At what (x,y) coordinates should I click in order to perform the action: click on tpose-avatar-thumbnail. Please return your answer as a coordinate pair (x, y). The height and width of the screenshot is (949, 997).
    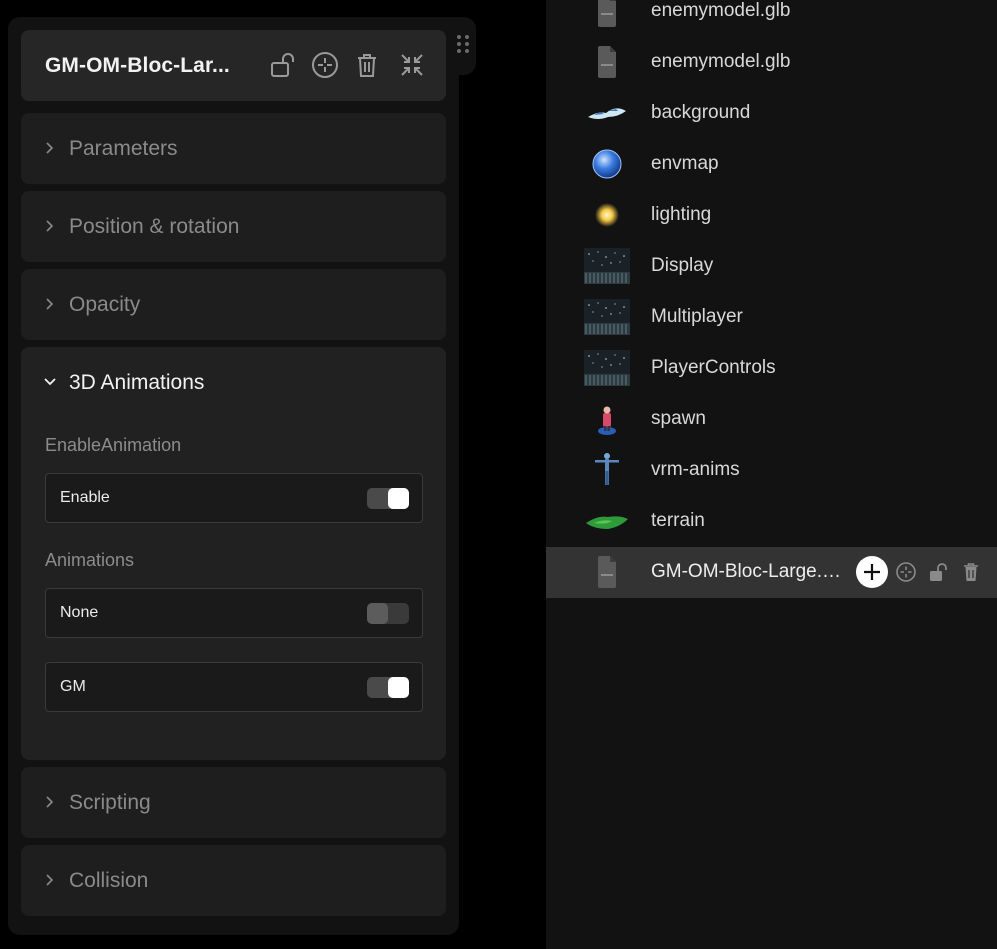
    Looking at the image, I should click on (607, 470).